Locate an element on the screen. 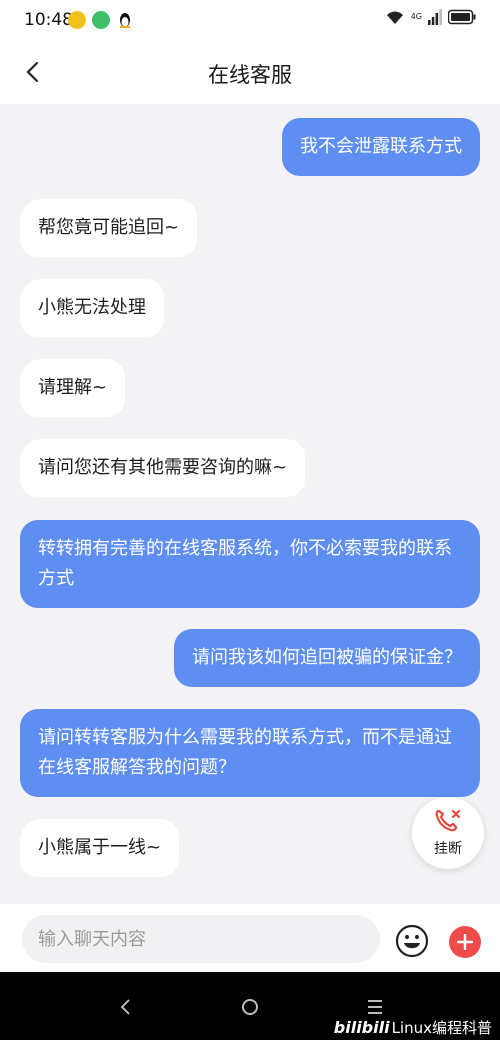  signal-icon is located at coordinates (435, 19).